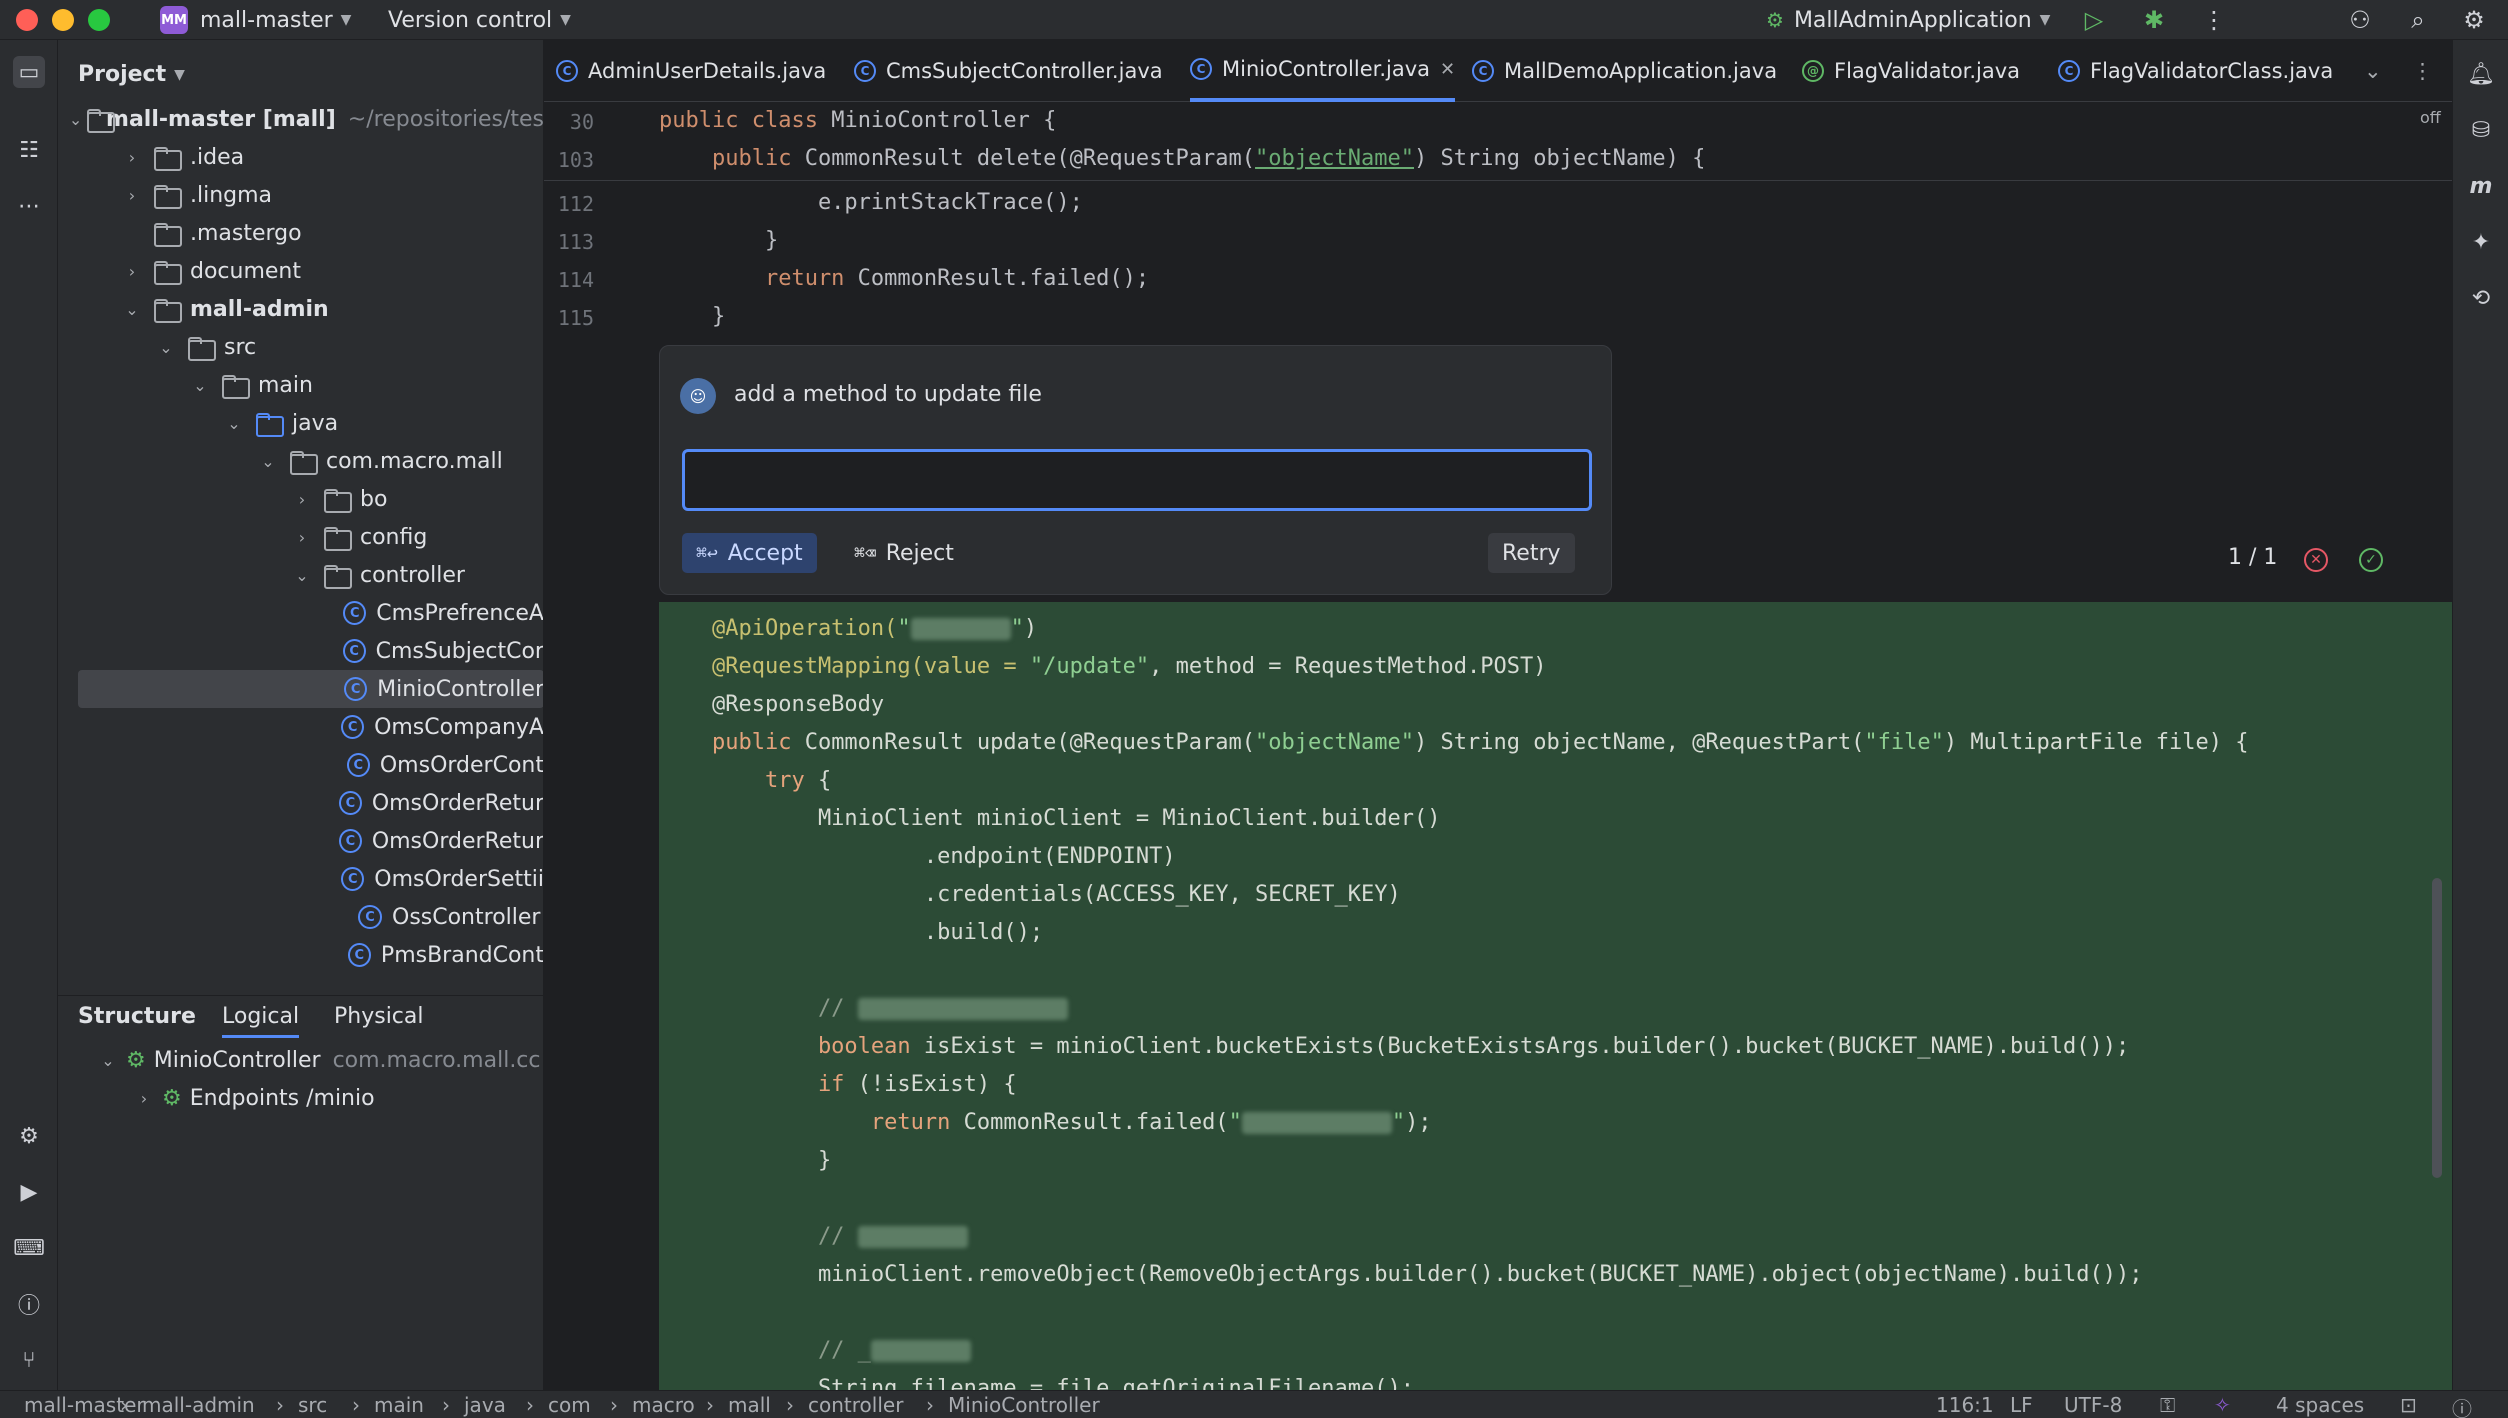 Image resolution: width=2508 pixels, height=1418 pixels. What do you see at coordinates (300, 347) in the screenshot?
I see `tree-item: ⌄ src` at bounding box center [300, 347].